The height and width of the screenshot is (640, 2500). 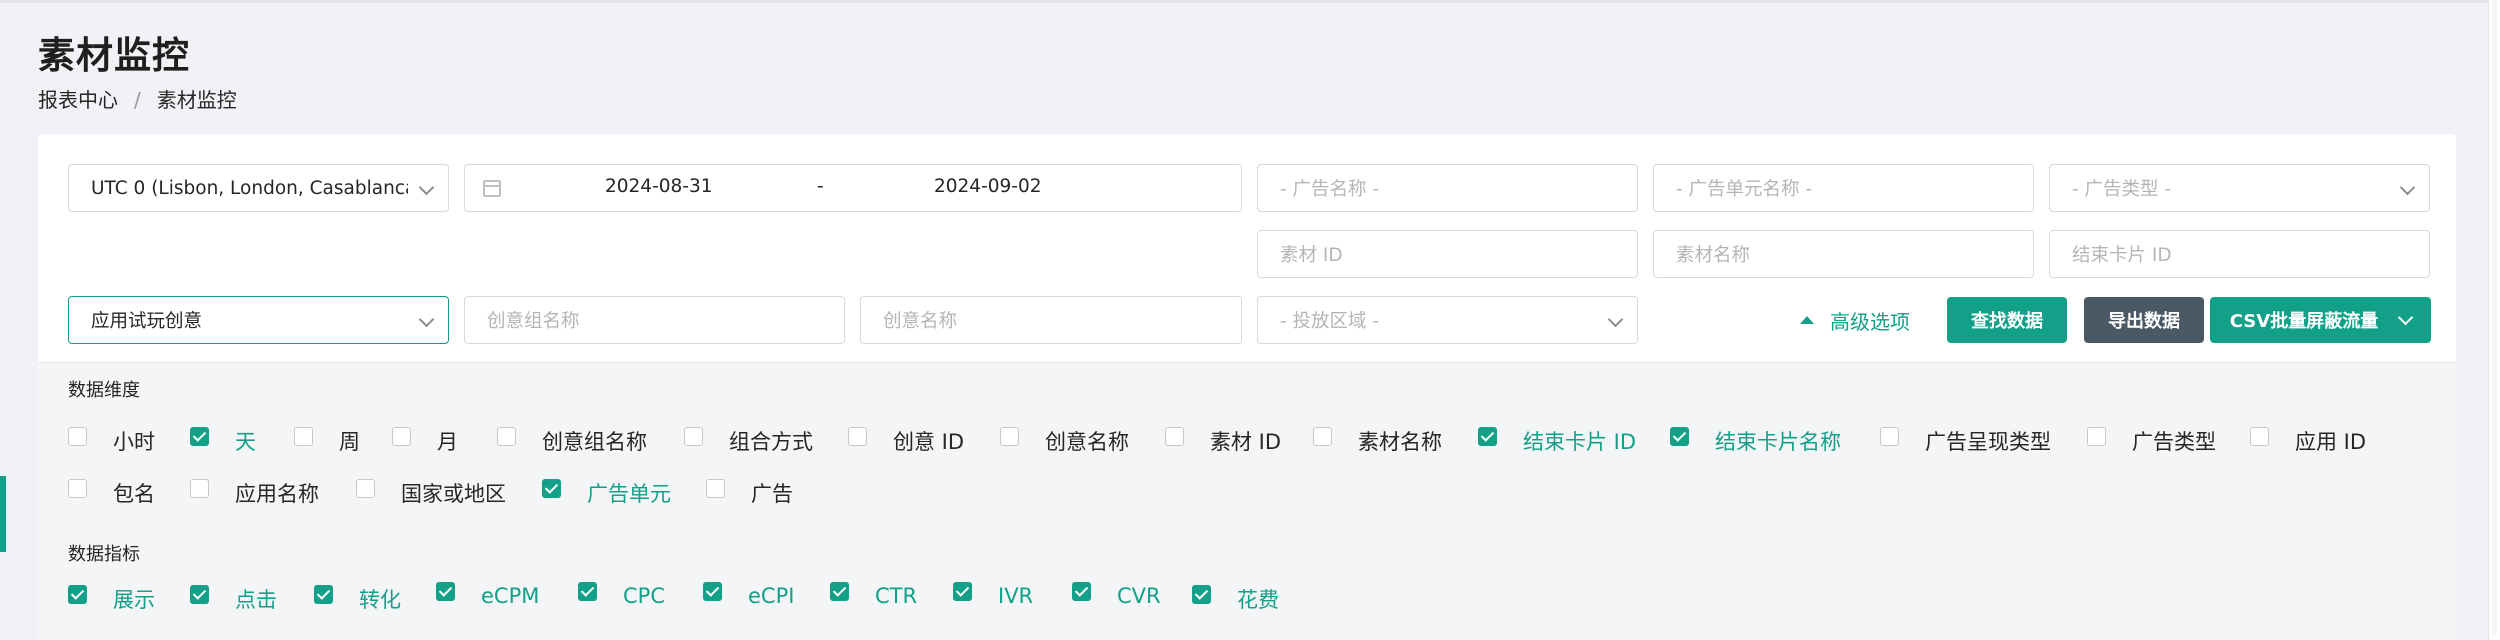 What do you see at coordinates (654, 320) in the screenshot?
I see `creative-group-name-input: 创意组名称` at bounding box center [654, 320].